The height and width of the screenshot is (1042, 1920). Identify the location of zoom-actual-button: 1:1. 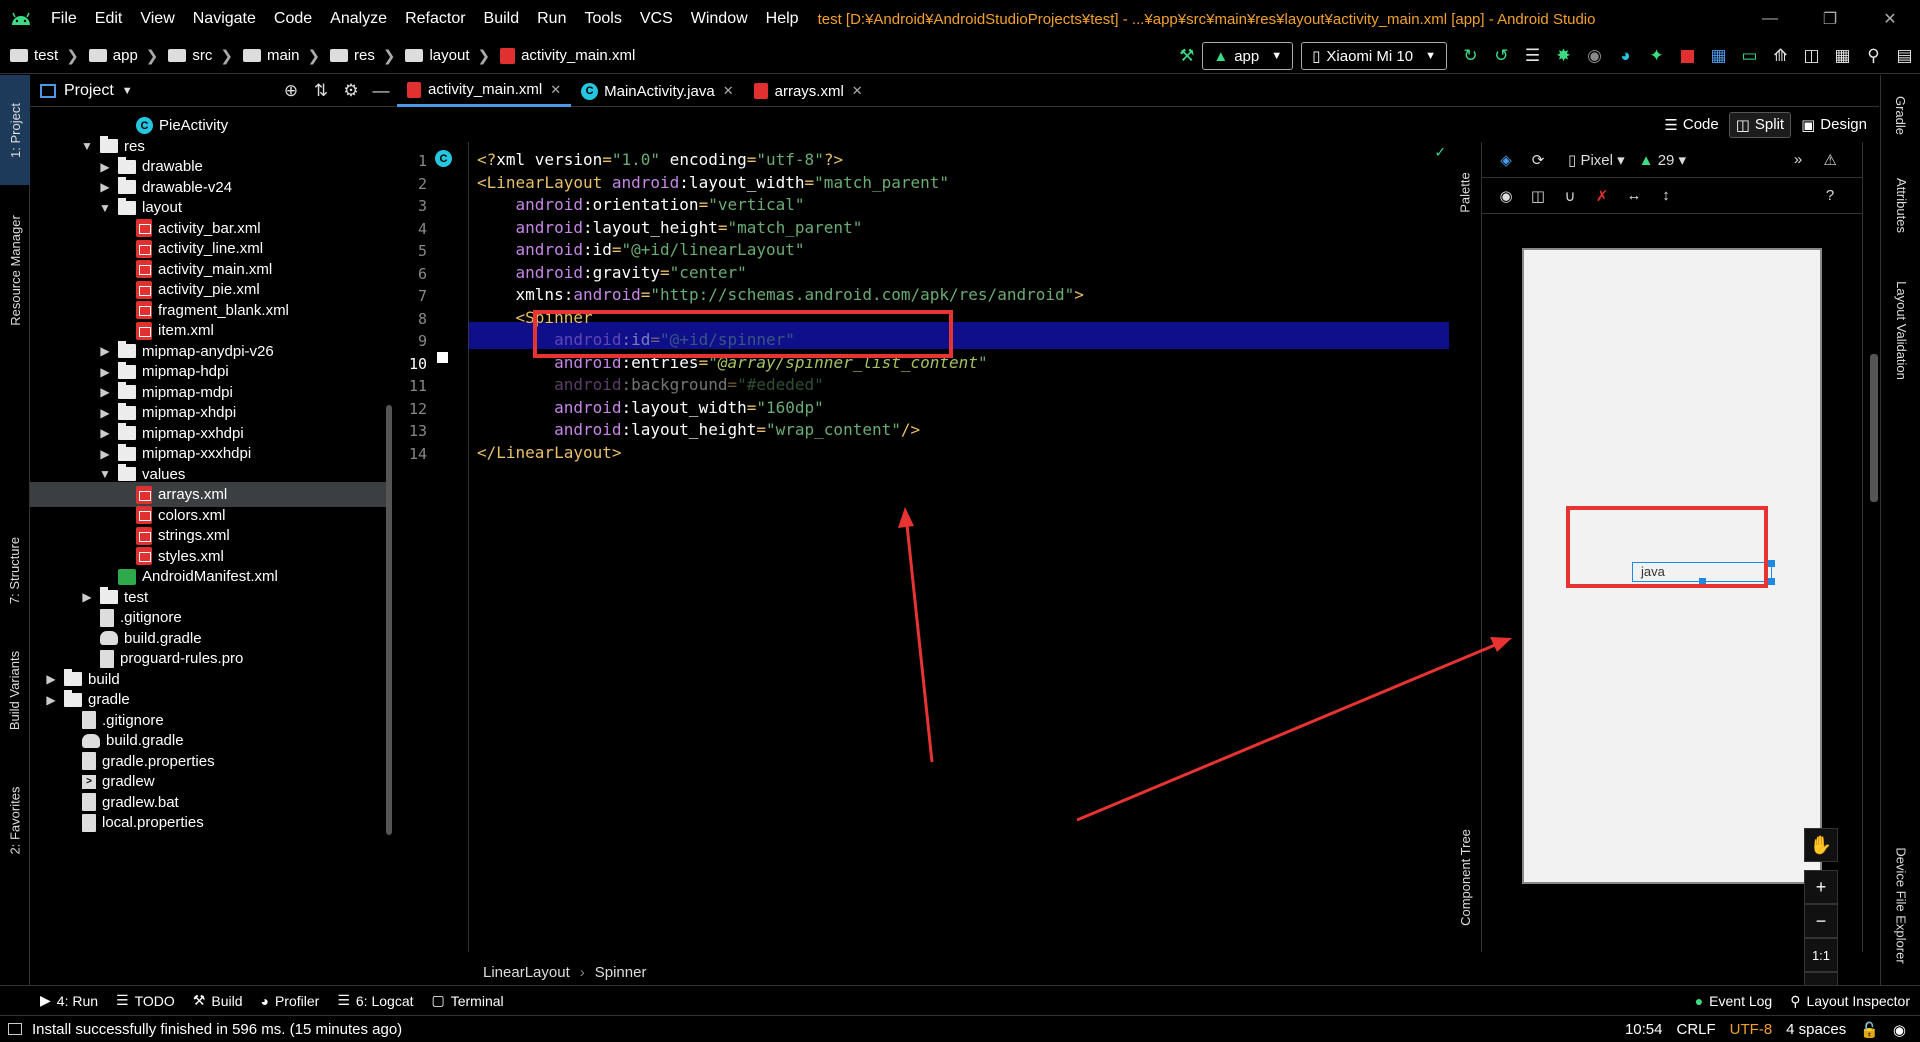
(1821, 955).